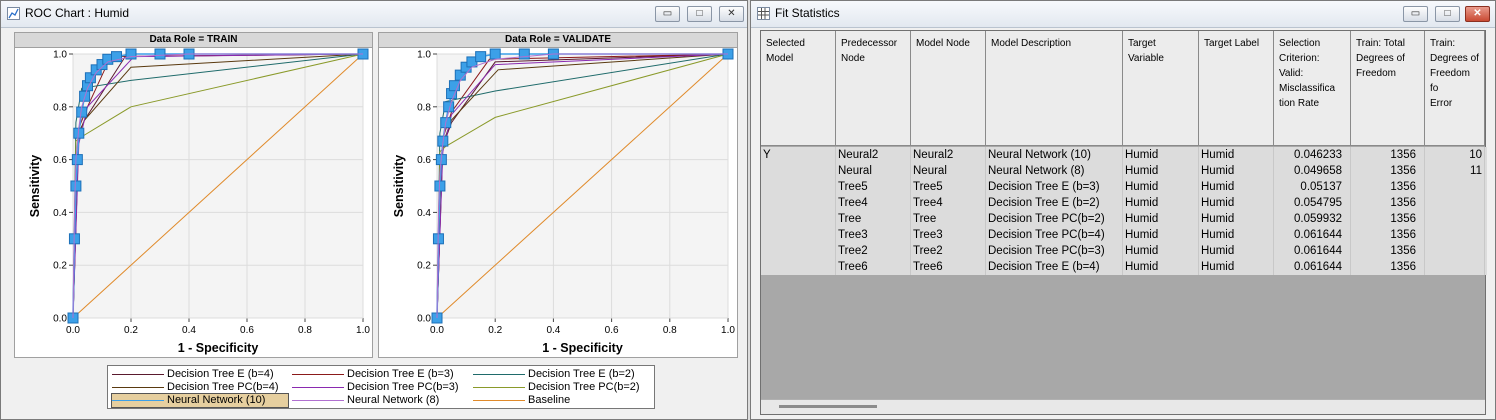 The width and height of the screenshot is (1496, 420). I want to click on column-header: Train: Degrees of Freedom fo Error, so click(1455, 88).